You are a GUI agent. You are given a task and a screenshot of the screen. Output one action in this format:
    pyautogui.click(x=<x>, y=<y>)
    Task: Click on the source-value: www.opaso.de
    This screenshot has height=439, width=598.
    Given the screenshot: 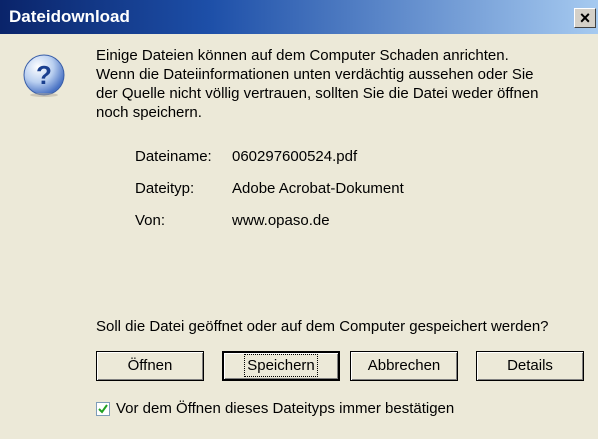 What is the action you would take?
    pyautogui.click(x=281, y=220)
    